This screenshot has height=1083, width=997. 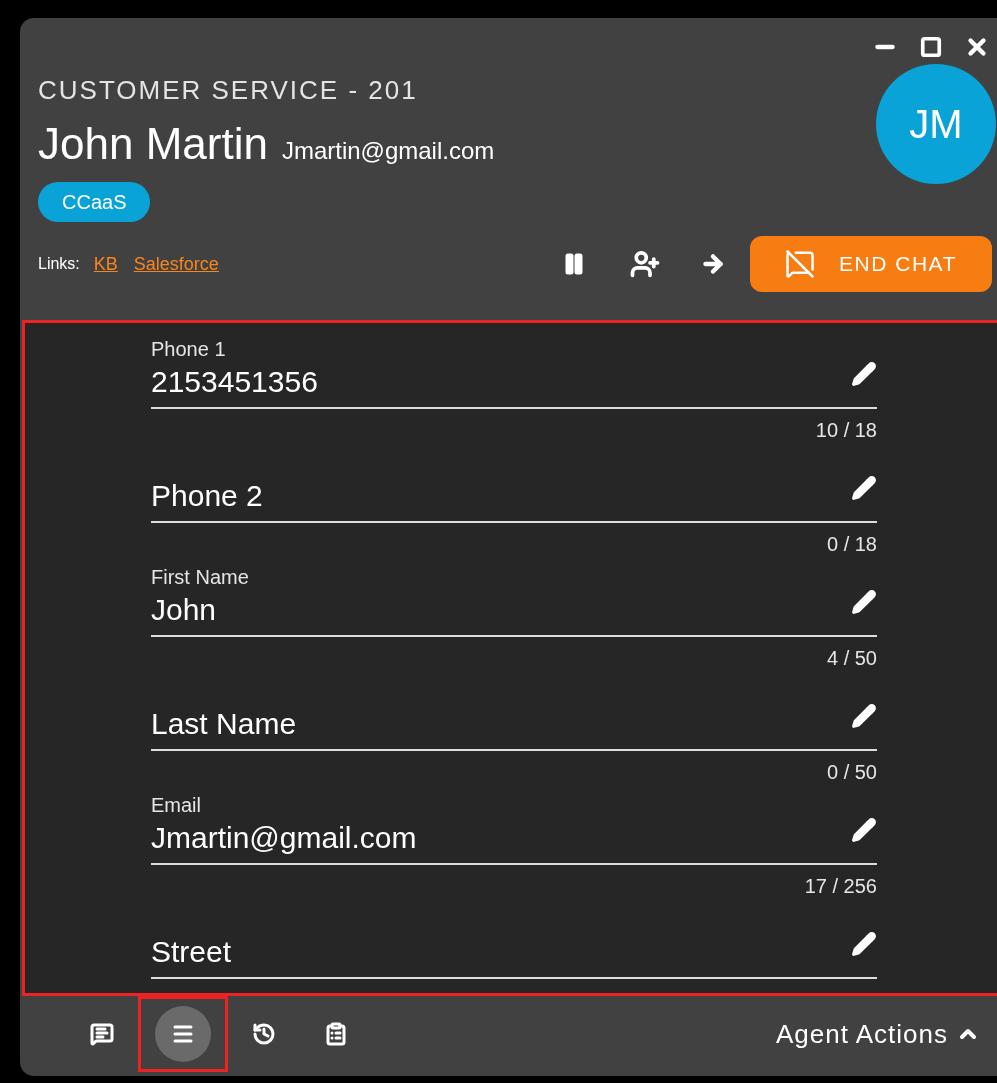 I want to click on nav-tab, so click(x=183, y=1034).